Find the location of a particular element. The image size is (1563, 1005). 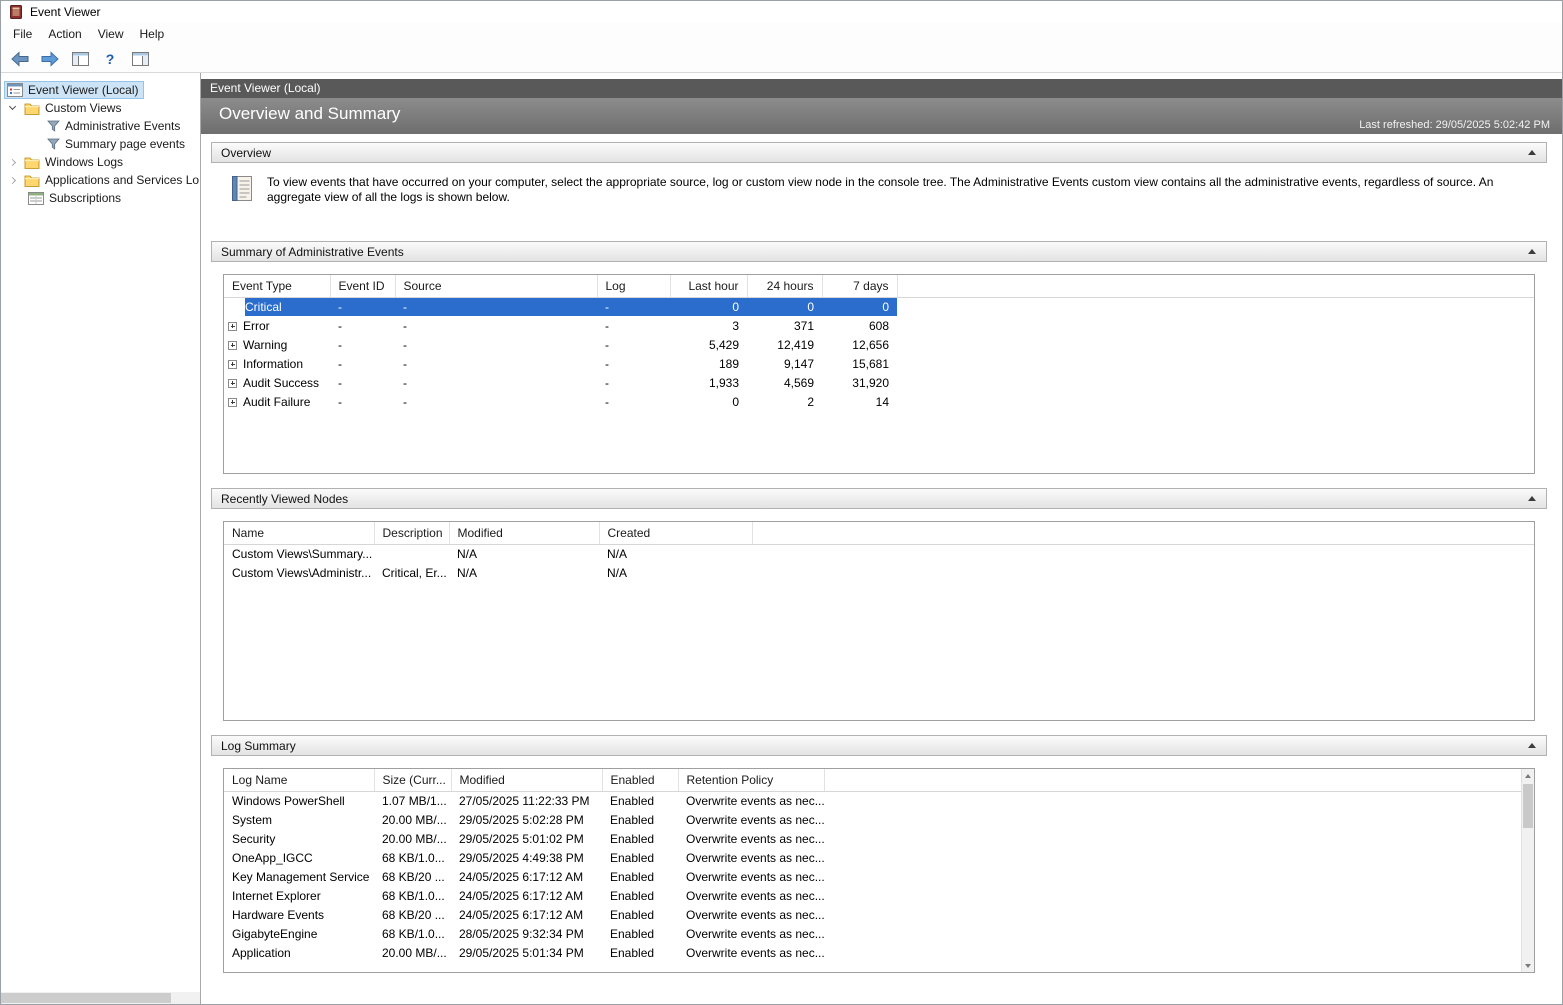

recently-viewed-header-row: Name Description Modified Created is located at coordinates (879, 533).